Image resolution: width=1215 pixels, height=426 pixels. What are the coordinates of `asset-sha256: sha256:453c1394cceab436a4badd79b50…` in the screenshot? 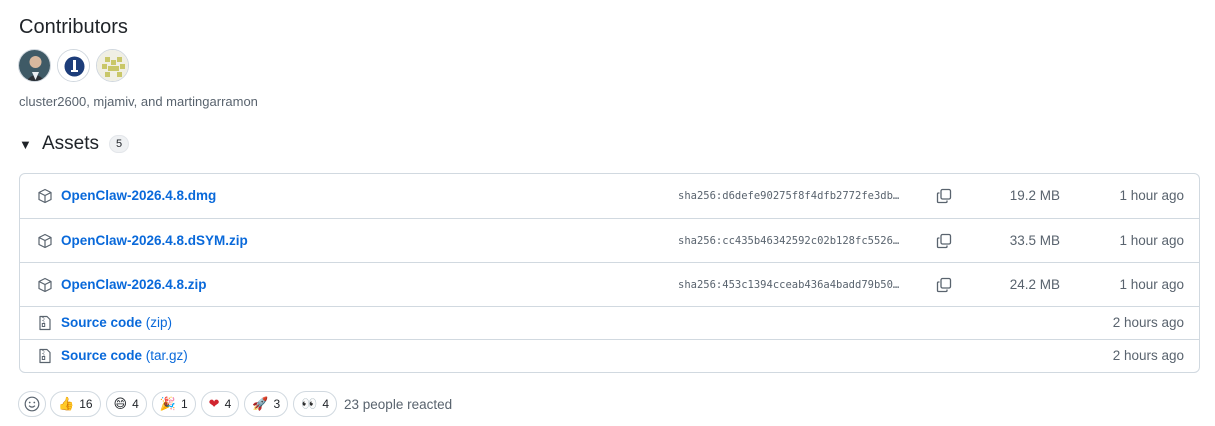 It's located at (789, 285).